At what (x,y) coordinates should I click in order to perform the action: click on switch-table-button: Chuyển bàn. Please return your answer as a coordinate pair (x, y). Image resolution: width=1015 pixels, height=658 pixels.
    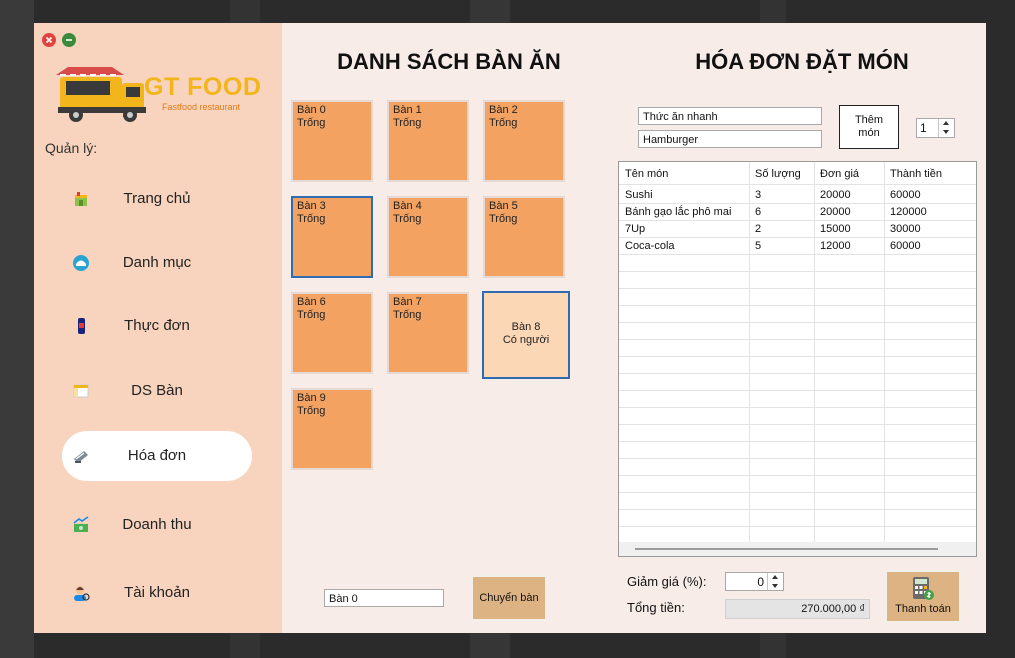
    Looking at the image, I should click on (509, 598).